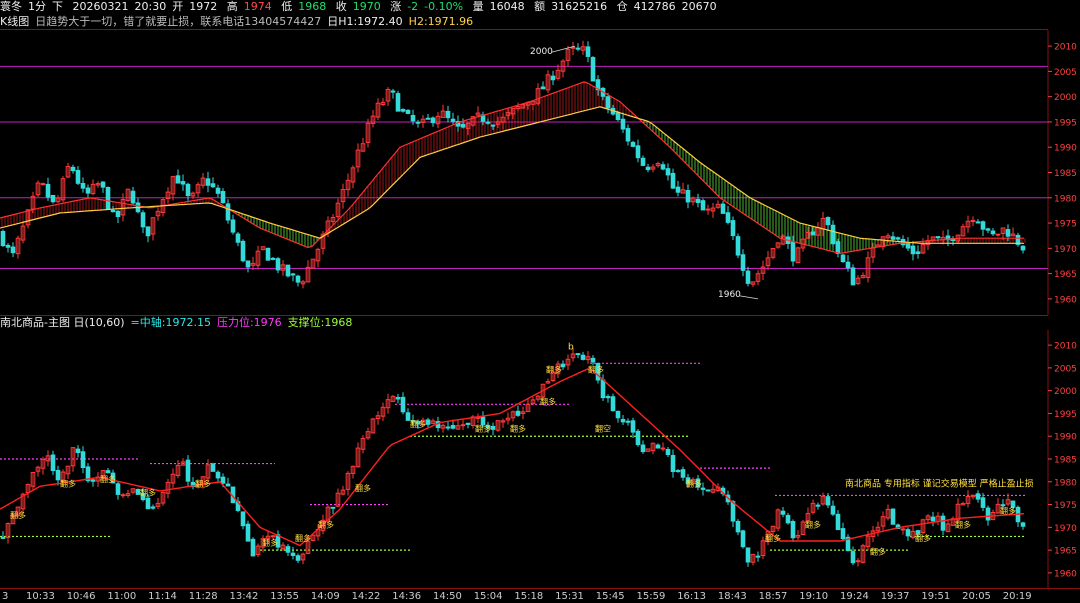 The height and width of the screenshot is (603, 1080). I want to click on close-value: 1970, so click(366, 6).